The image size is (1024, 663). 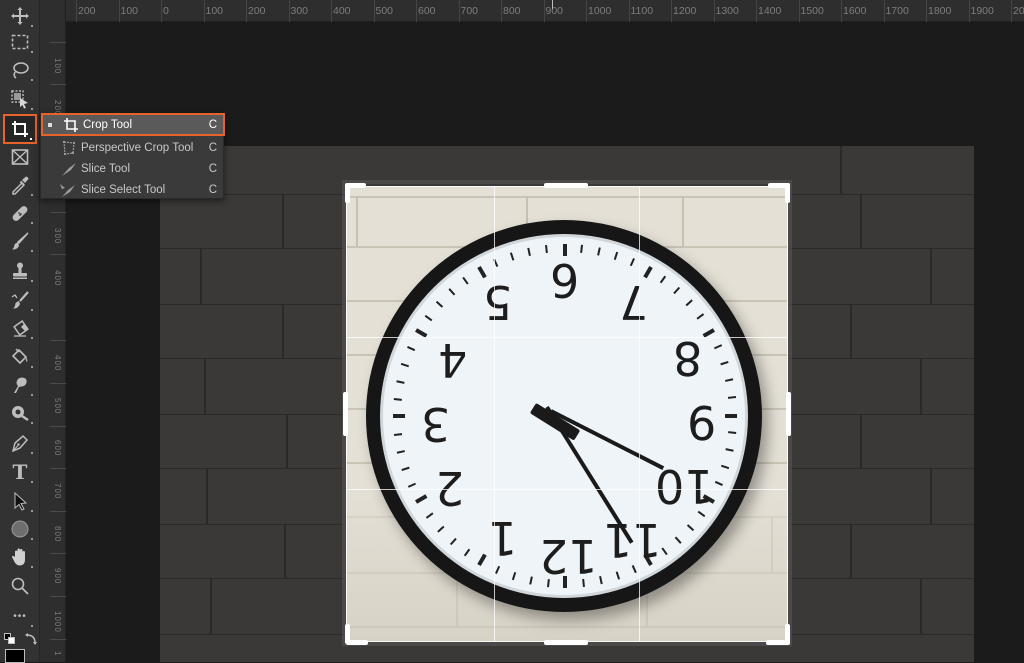 I want to click on pen-tool, so click(x=20, y=443).